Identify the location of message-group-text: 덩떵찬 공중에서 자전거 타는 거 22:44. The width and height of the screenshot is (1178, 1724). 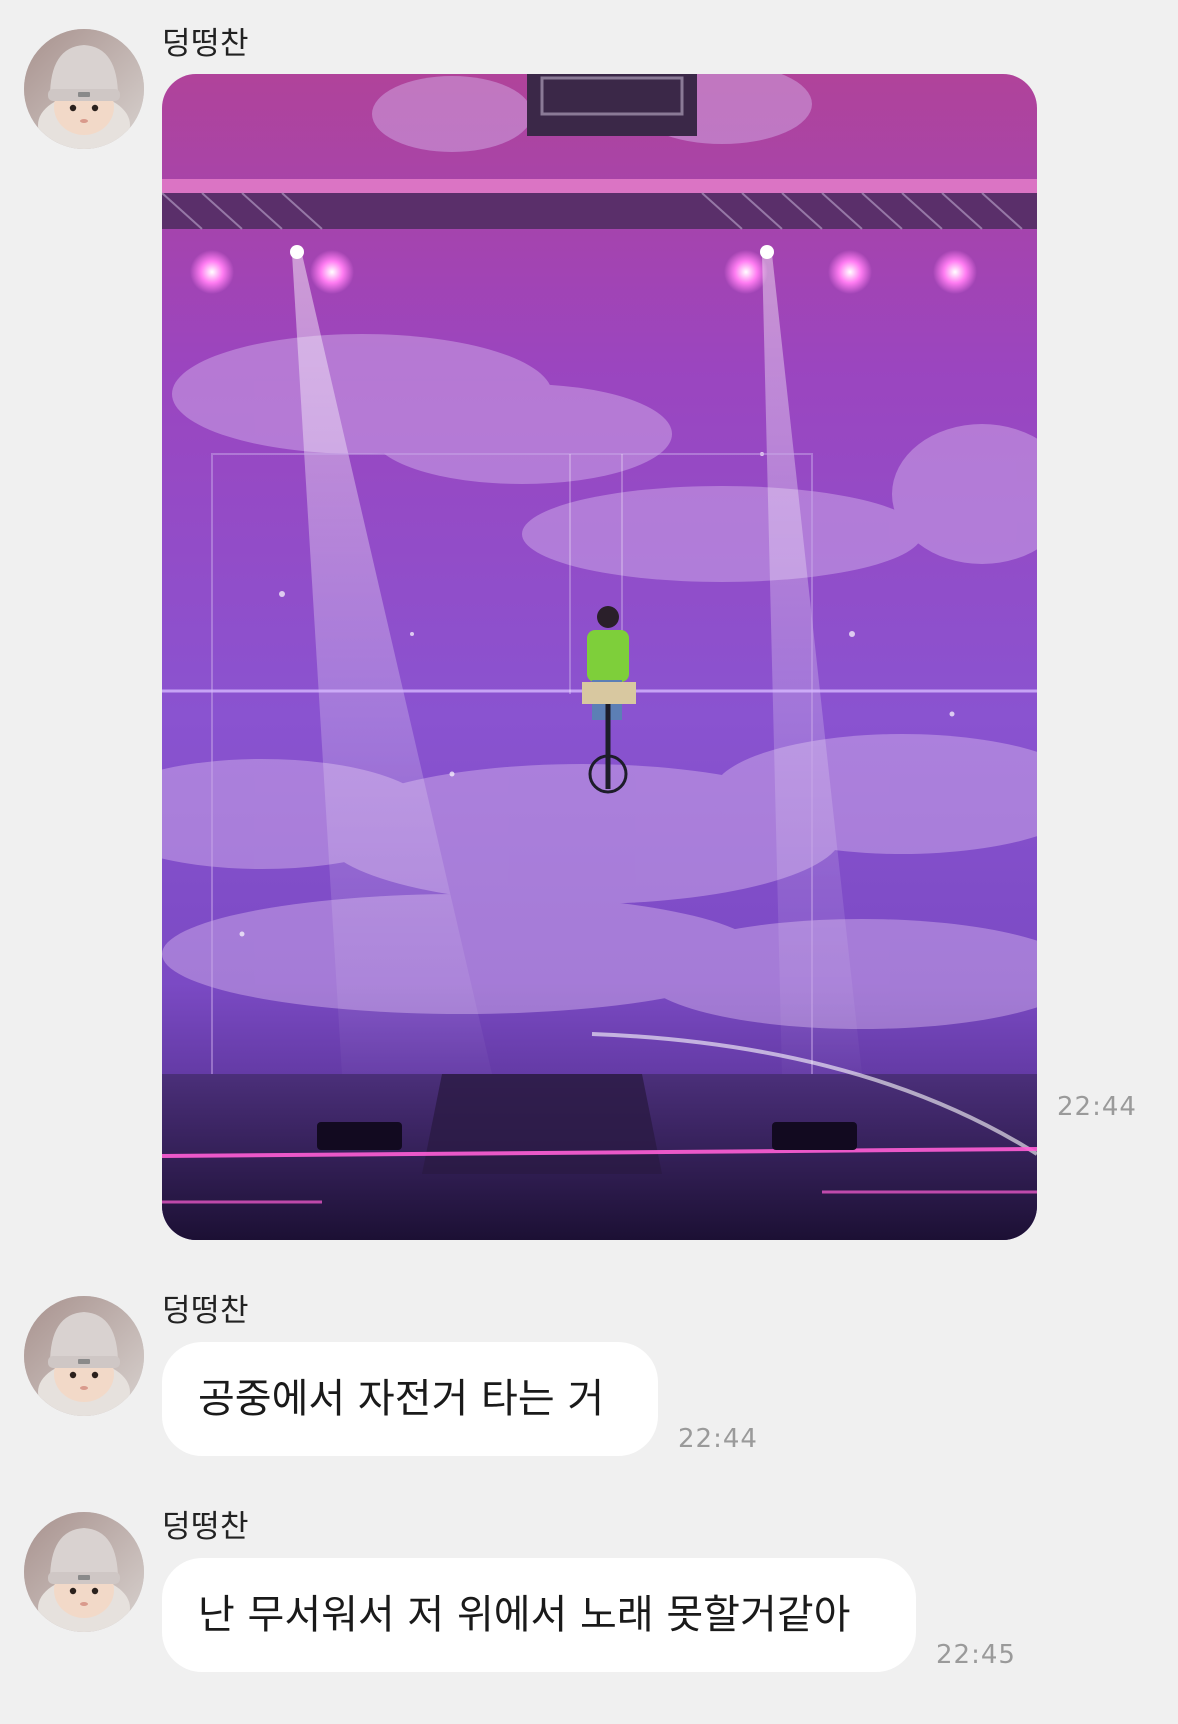
(589, 1368).